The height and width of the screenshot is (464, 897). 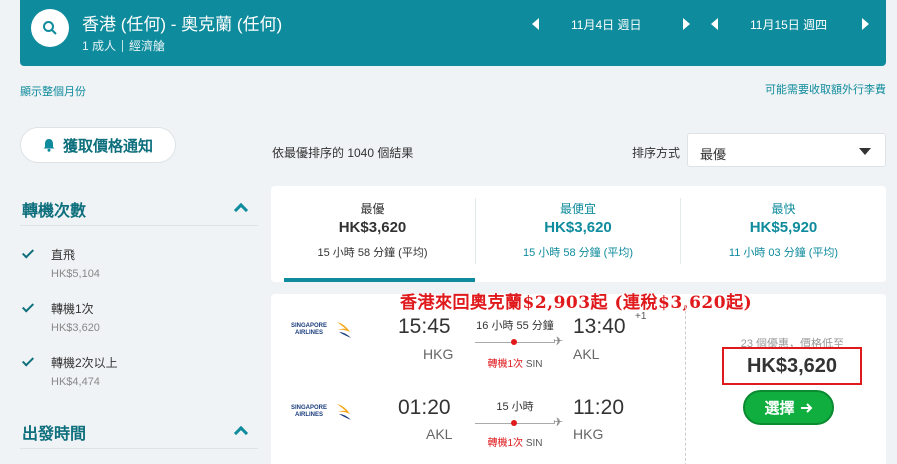 What do you see at coordinates (424, 407) in the screenshot?
I see `inbound-depart-time: 01:20` at bounding box center [424, 407].